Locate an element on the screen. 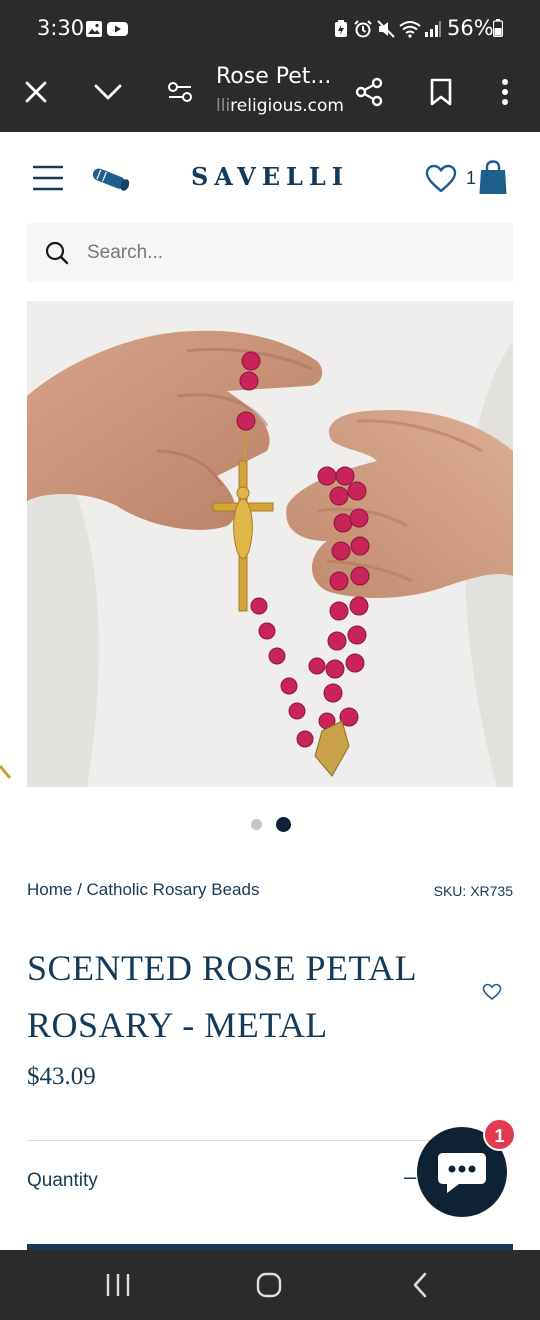 Image resolution: width=540 pixels, height=1320 pixels. status-bar: 3:30 56% is located at coordinates (270, 28).